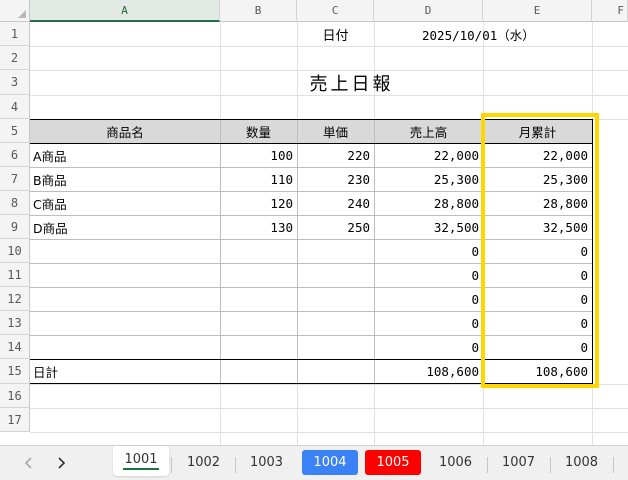  What do you see at coordinates (15, 82) in the screenshot?
I see `row-header: 3` at bounding box center [15, 82].